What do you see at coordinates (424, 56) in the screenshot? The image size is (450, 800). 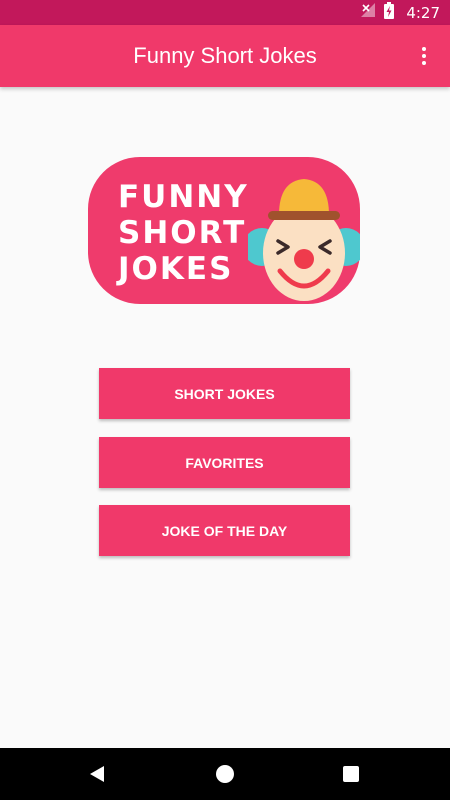 I see `more-vertical-icon` at bounding box center [424, 56].